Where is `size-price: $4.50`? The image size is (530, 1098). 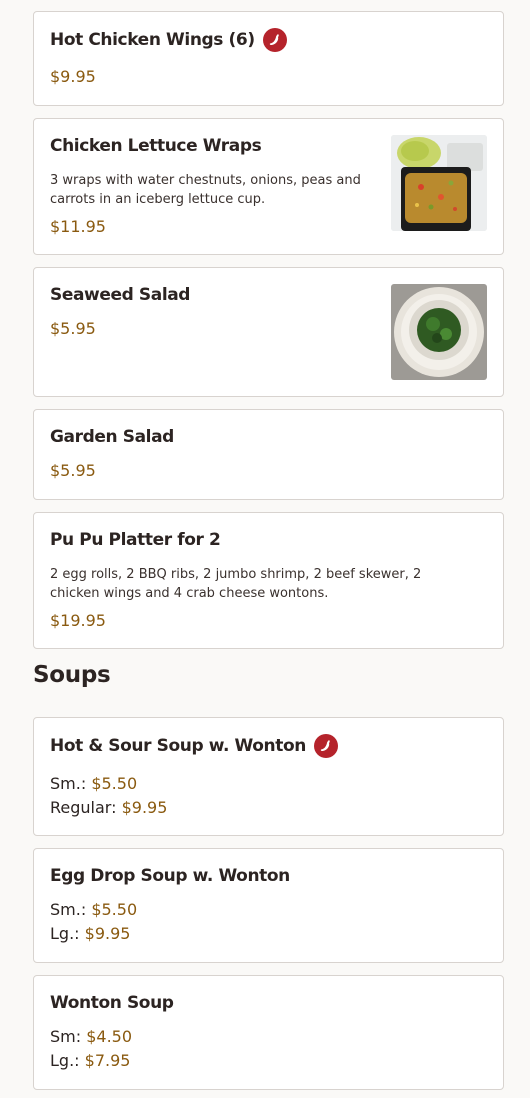 size-price: $4.50 is located at coordinates (109, 1036).